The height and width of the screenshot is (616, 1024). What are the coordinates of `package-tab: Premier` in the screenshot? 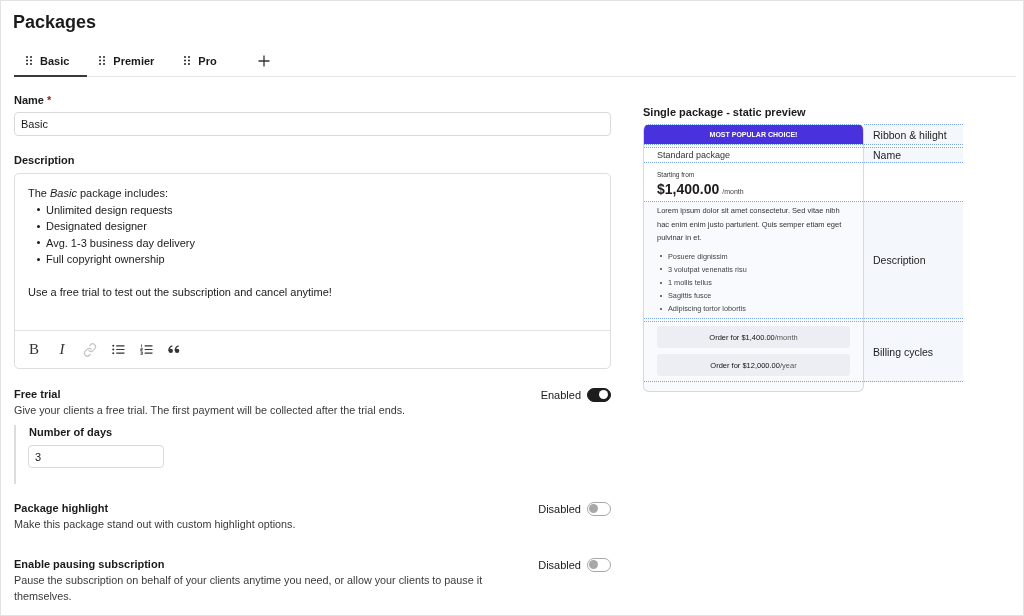 It's located at (130, 61).